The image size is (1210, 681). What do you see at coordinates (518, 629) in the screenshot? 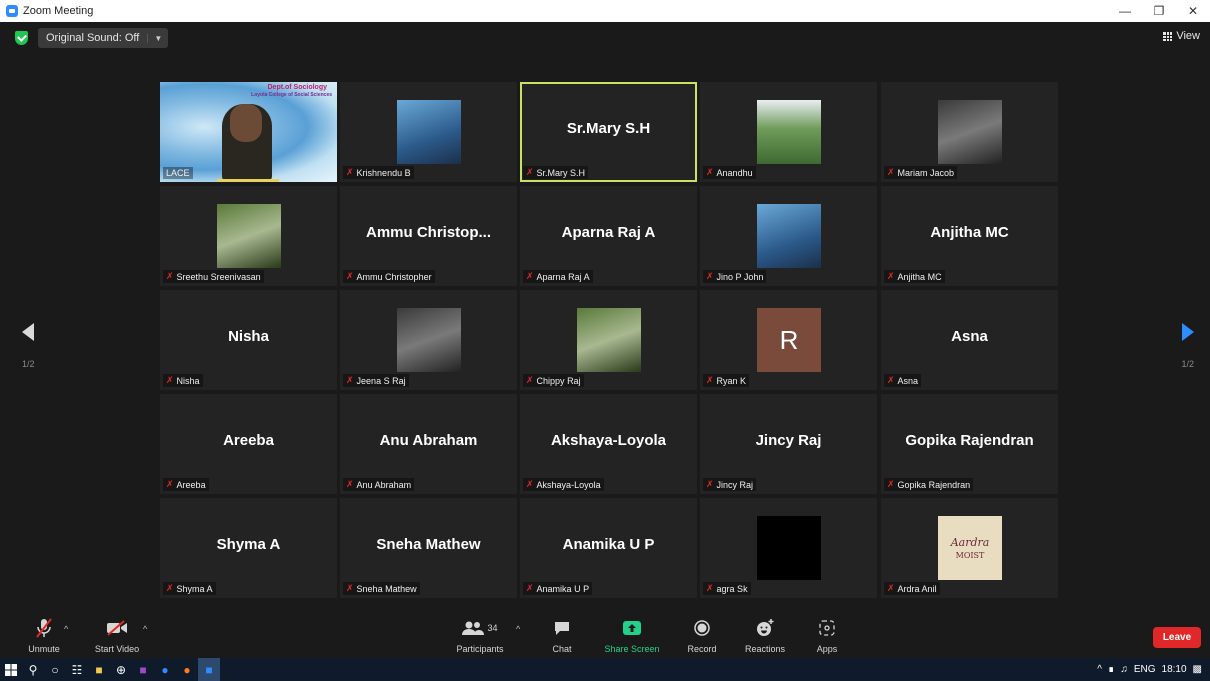
I see `participants-caret-icon: ^` at bounding box center [518, 629].